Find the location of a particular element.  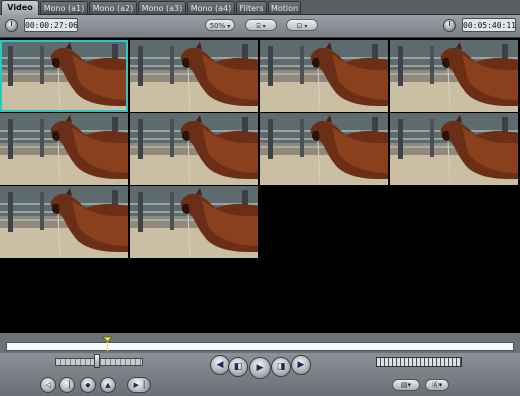

scrubber-track is located at coordinates (260, 346).